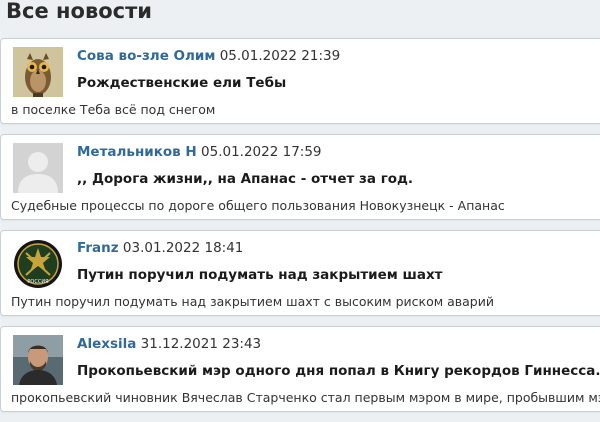 The height and width of the screenshot is (422, 600). Describe the element at coordinates (199, 152) in the screenshot. I see `news-meta: Метальников Н 05.01.2022 17:59` at that location.